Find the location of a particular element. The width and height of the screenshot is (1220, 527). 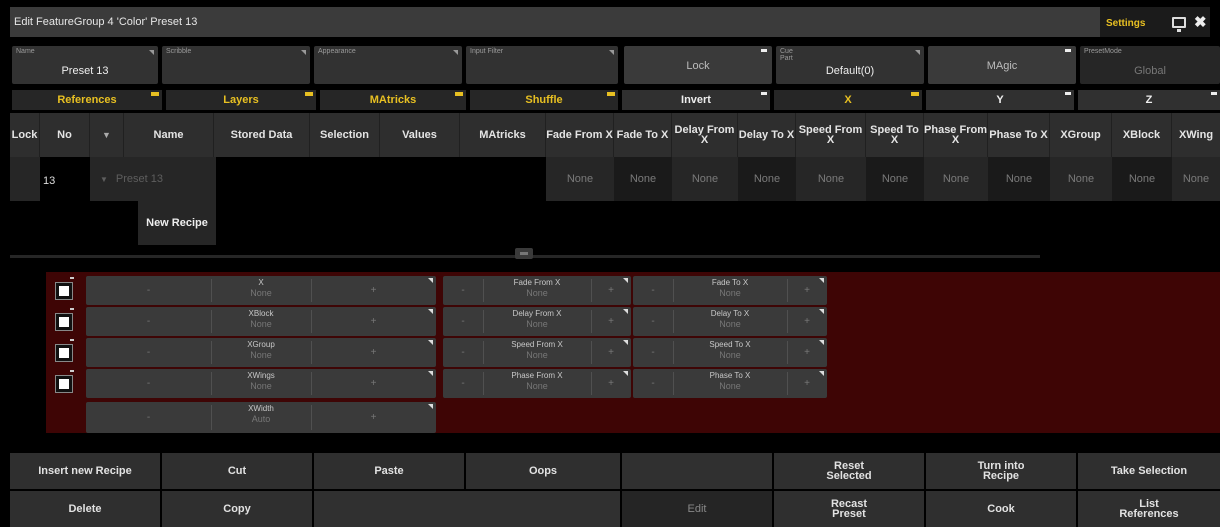

delay-to-x-cell: None is located at coordinates (767, 179).